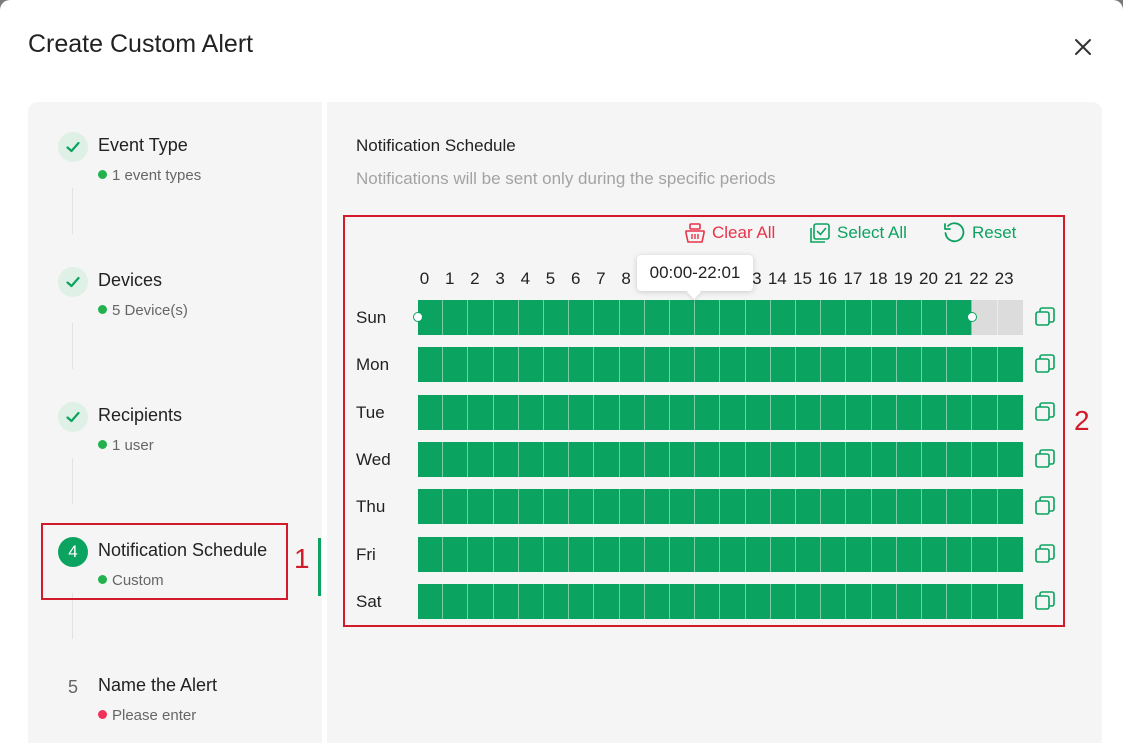  What do you see at coordinates (729, 233) in the screenshot?
I see `clear-all-button: Clear All` at bounding box center [729, 233].